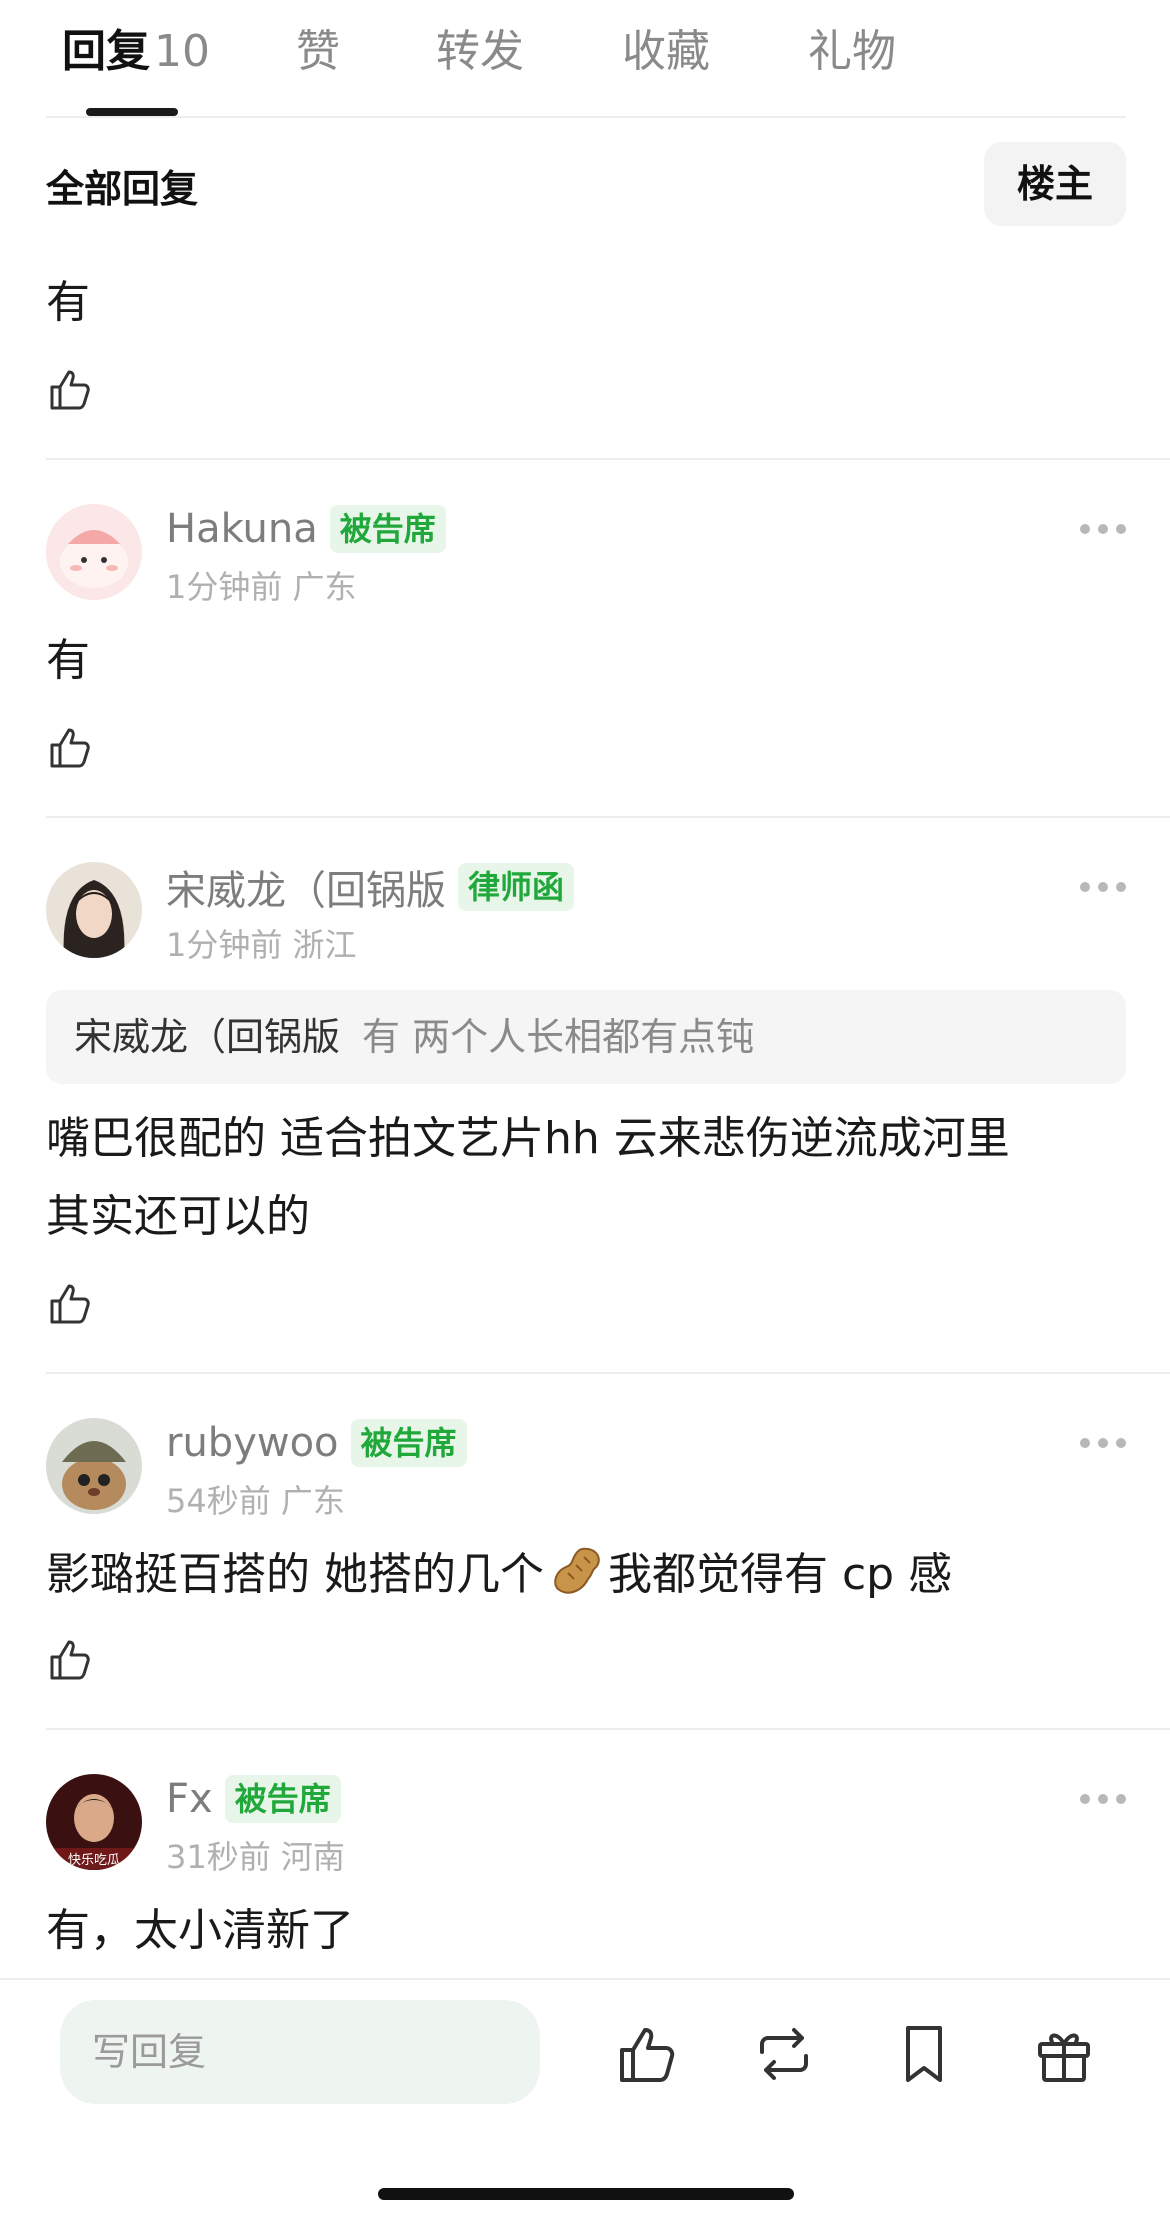 This screenshot has width=1170, height=2224. I want to click on section-title: 全部回复, so click(122, 189).